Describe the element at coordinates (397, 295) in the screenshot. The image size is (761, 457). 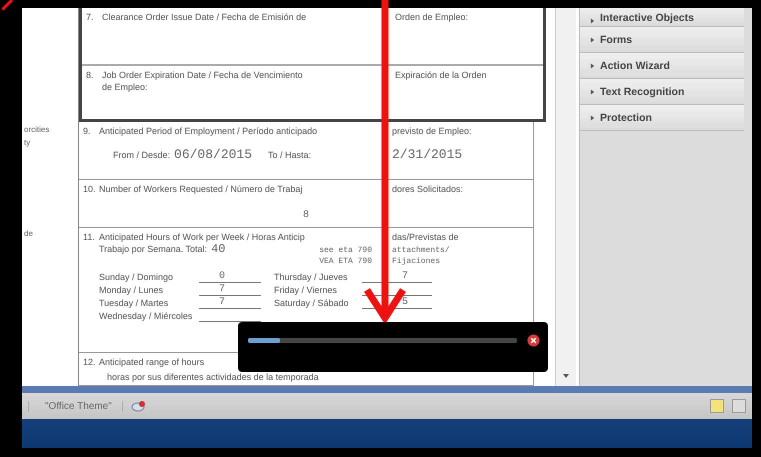
I see `fill-in-line` at that location.